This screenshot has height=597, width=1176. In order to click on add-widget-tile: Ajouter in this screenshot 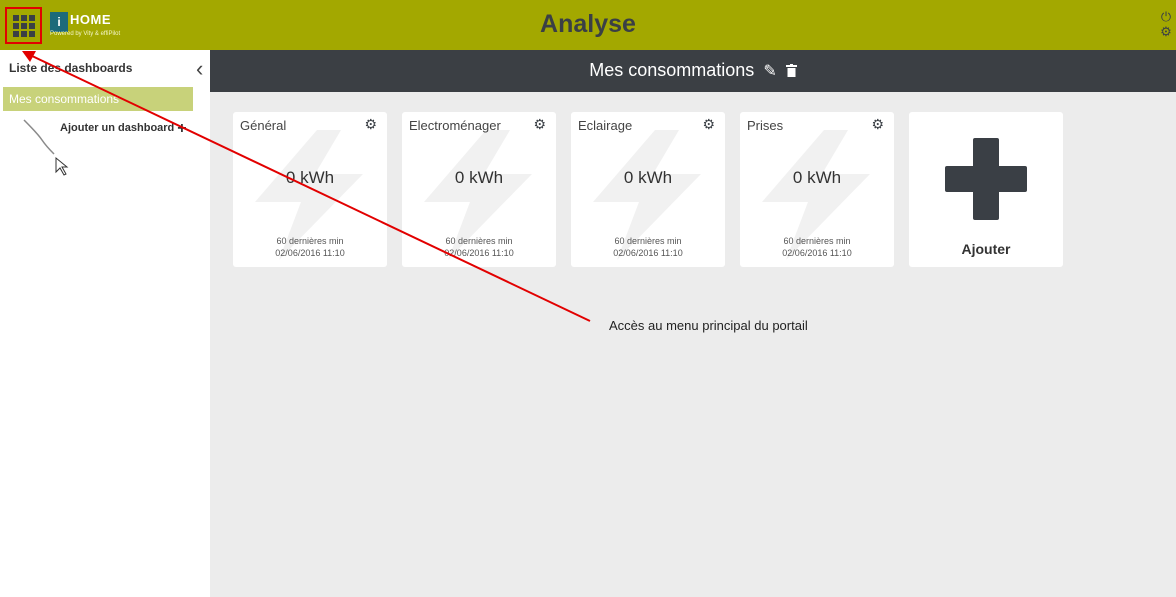, I will do `click(986, 189)`.